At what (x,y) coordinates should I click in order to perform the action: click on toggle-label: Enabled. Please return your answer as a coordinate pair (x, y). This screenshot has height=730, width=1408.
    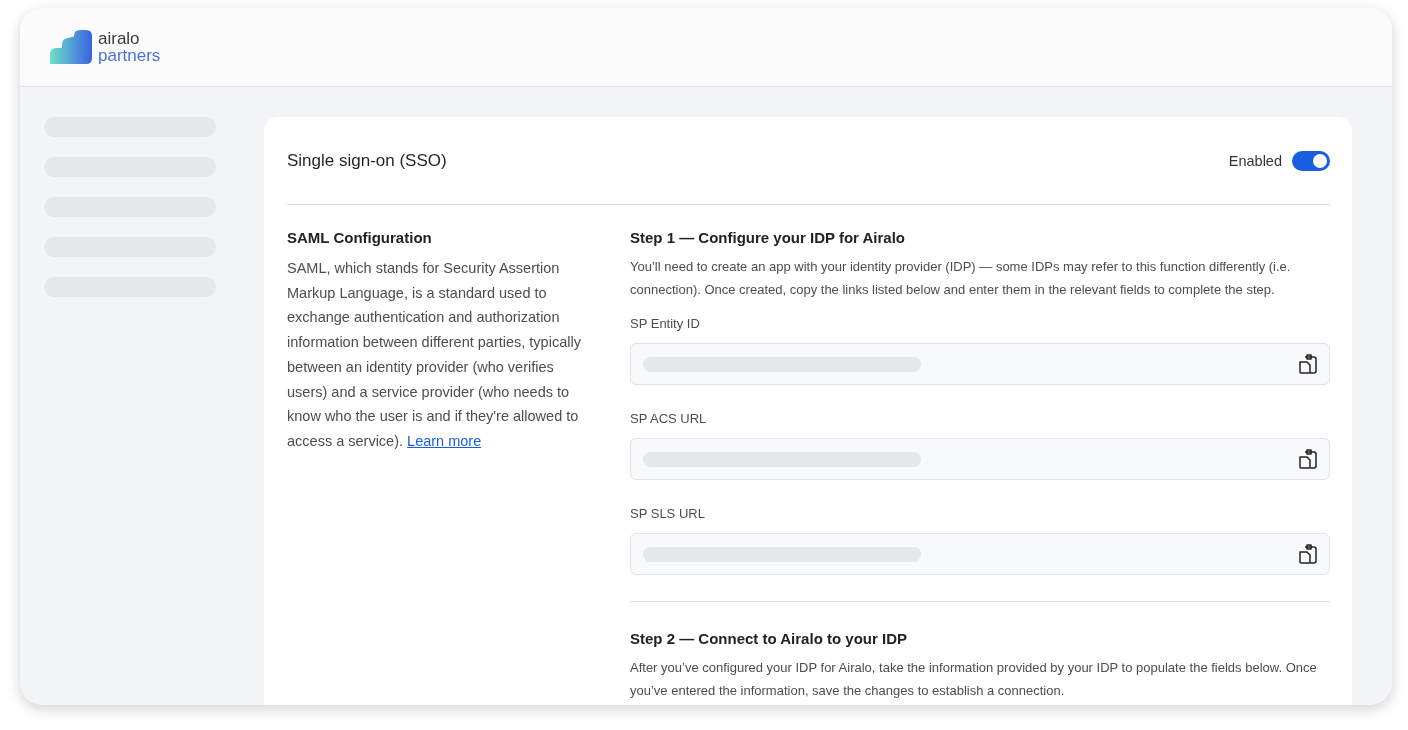
    Looking at the image, I should click on (1255, 160).